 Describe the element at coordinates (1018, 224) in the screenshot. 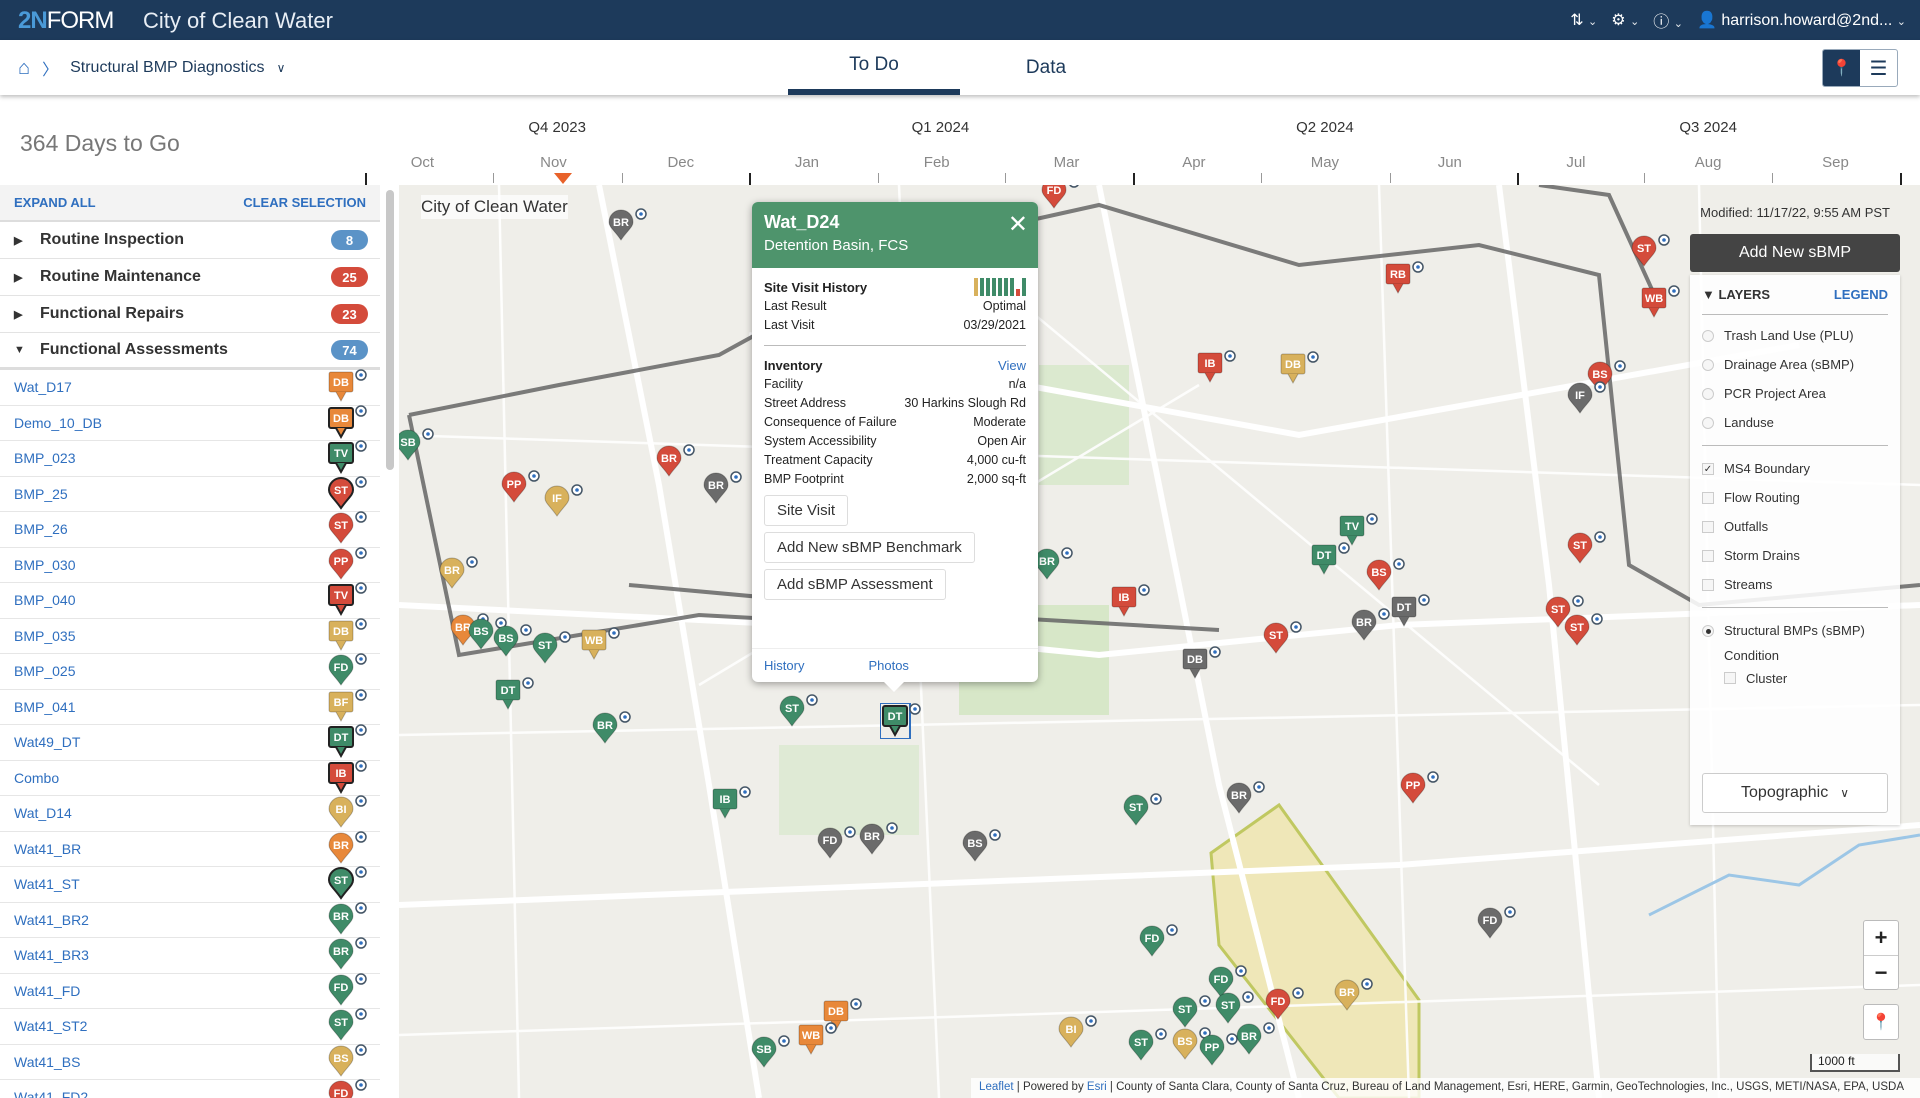

I see `close-icon: ✕` at that location.